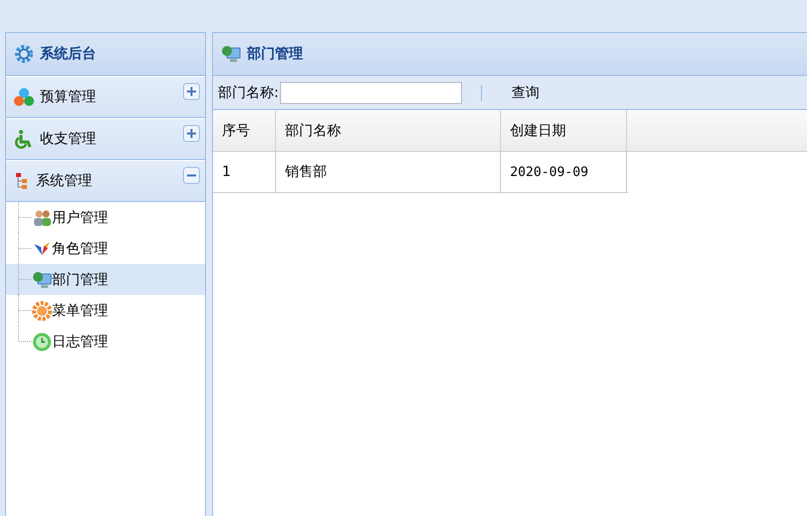  Describe the element at coordinates (244, 130) in the screenshot. I see `column-header: 序号` at that location.